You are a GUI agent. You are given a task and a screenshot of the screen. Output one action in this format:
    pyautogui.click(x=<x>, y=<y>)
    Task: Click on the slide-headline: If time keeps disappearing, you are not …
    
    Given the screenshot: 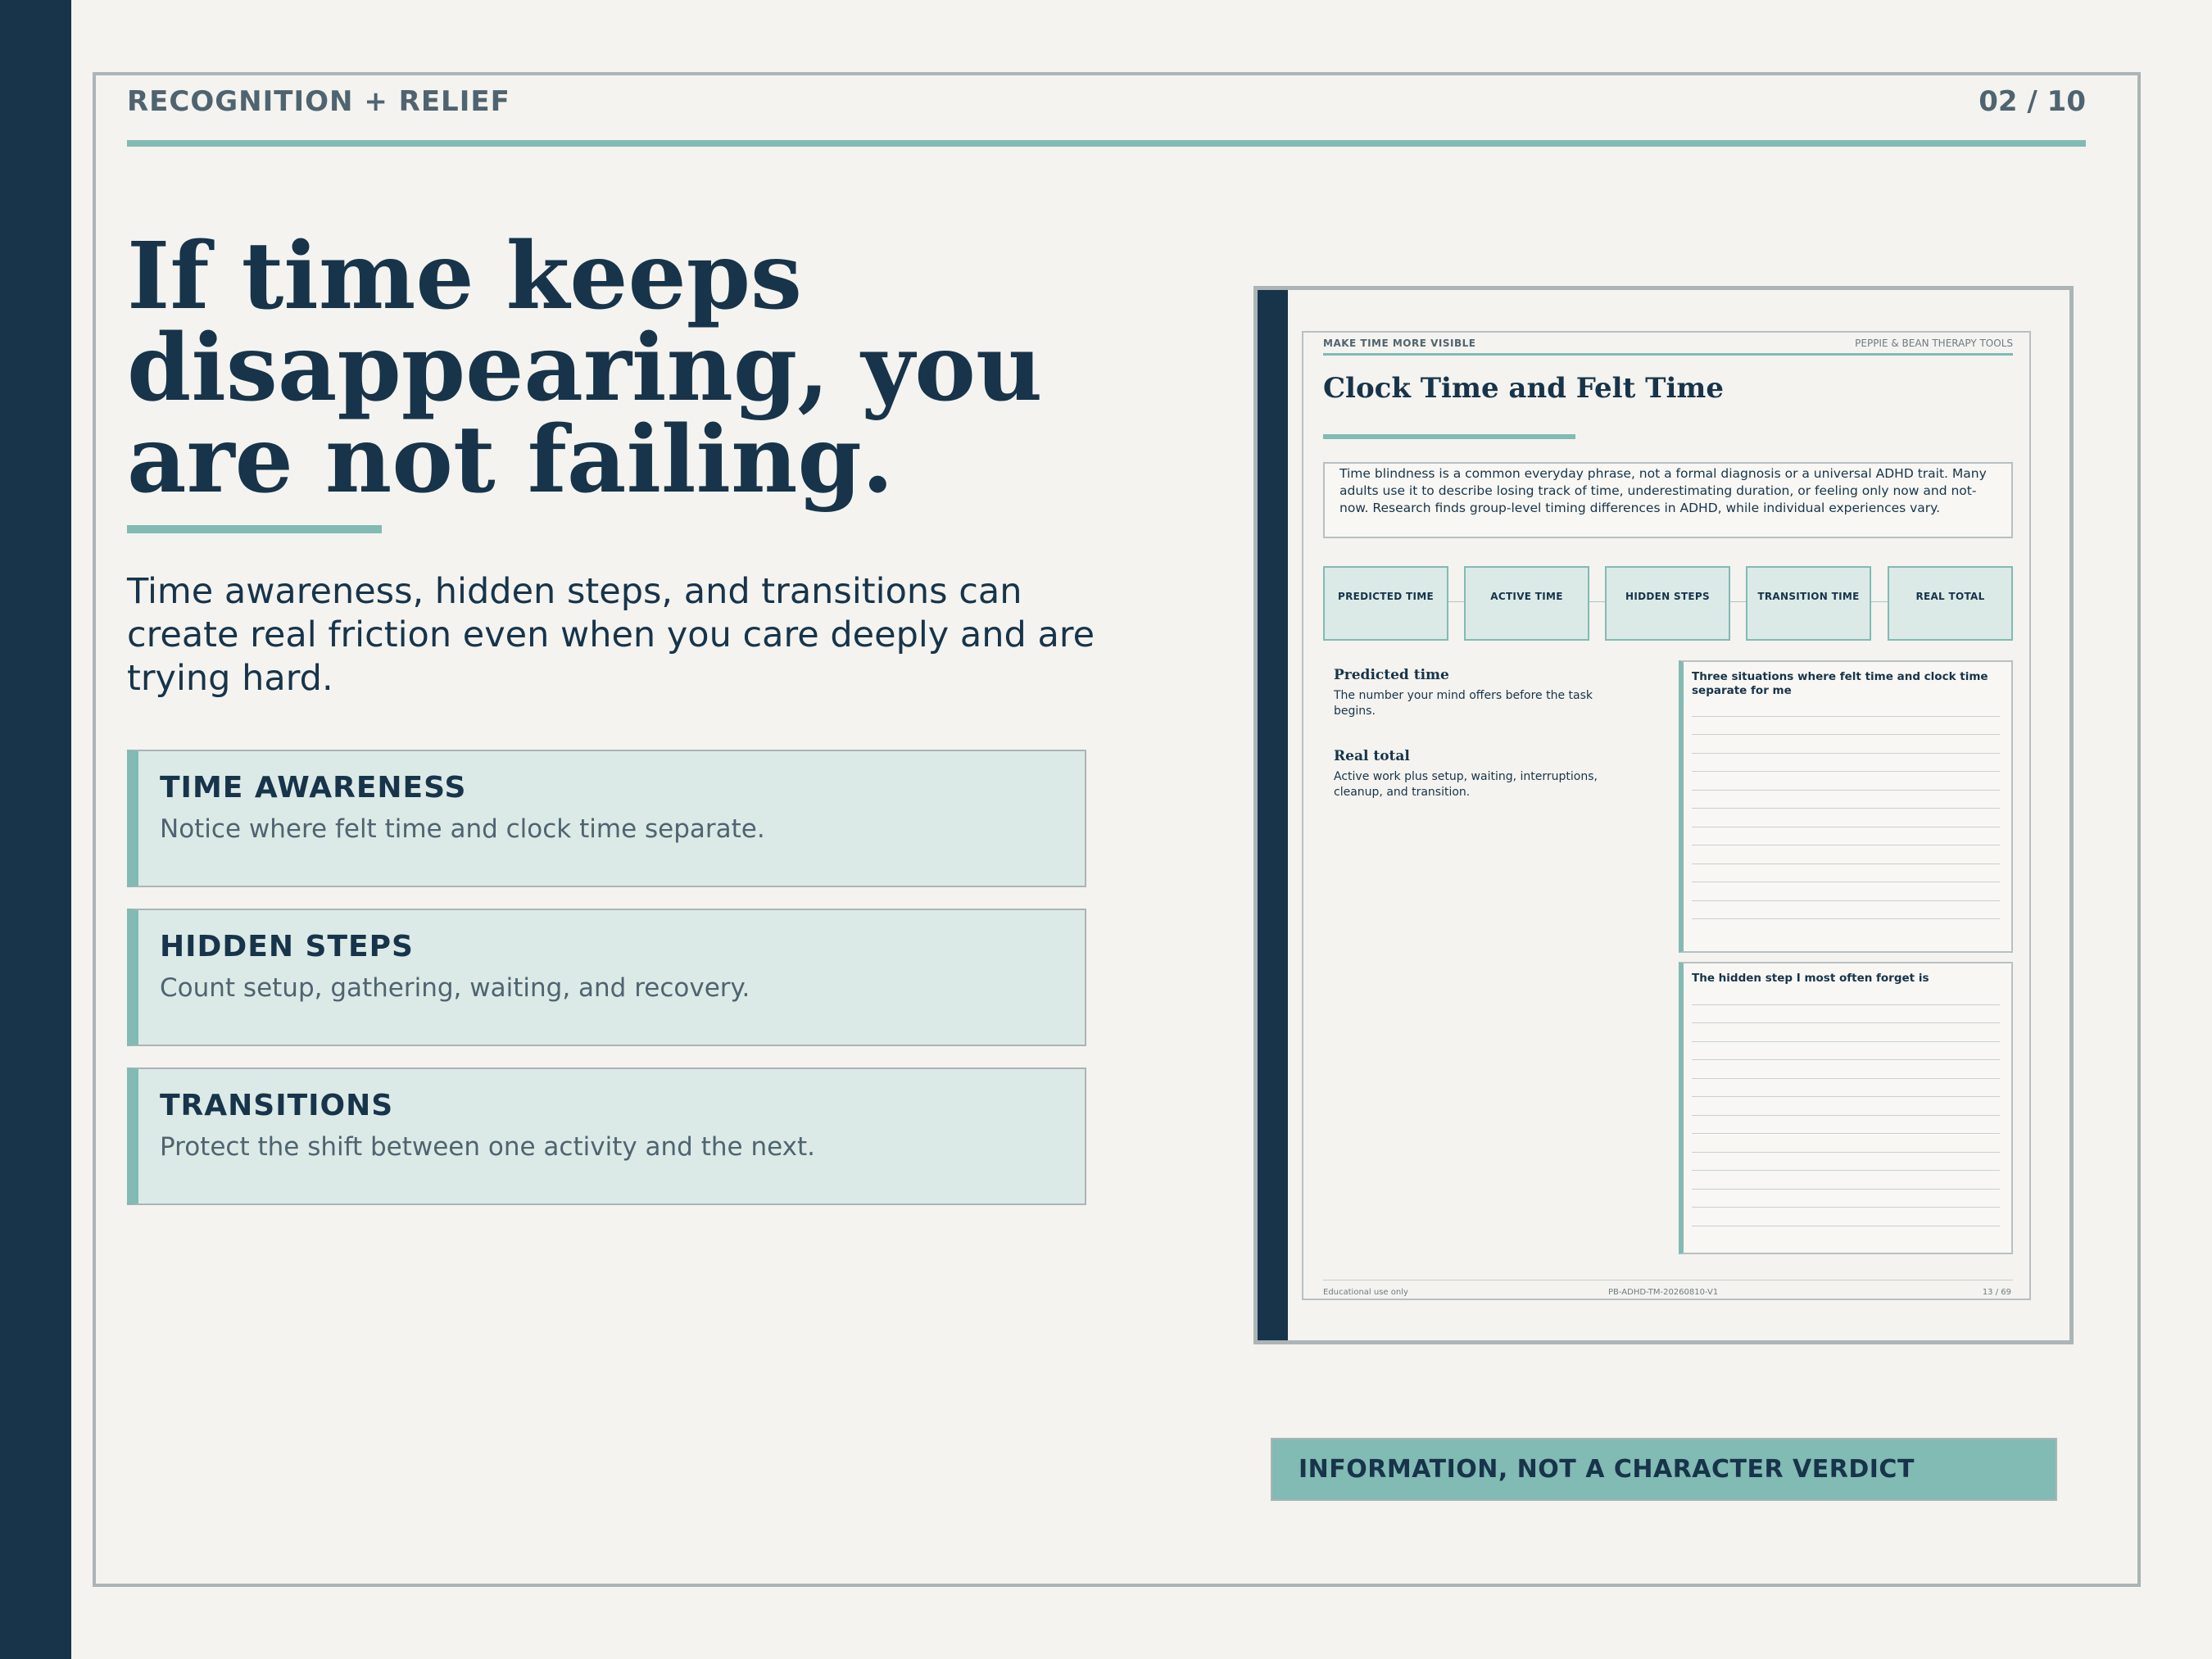 What is the action you would take?
    pyautogui.click(x=585, y=368)
    